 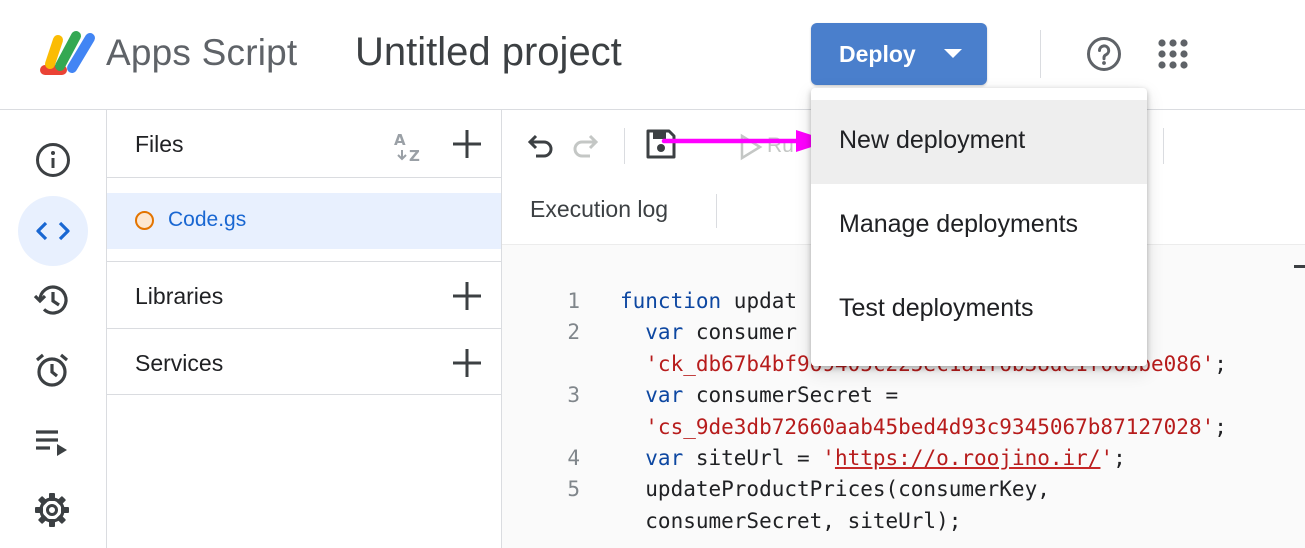 I want to click on left-rail, so click(x=53, y=329).